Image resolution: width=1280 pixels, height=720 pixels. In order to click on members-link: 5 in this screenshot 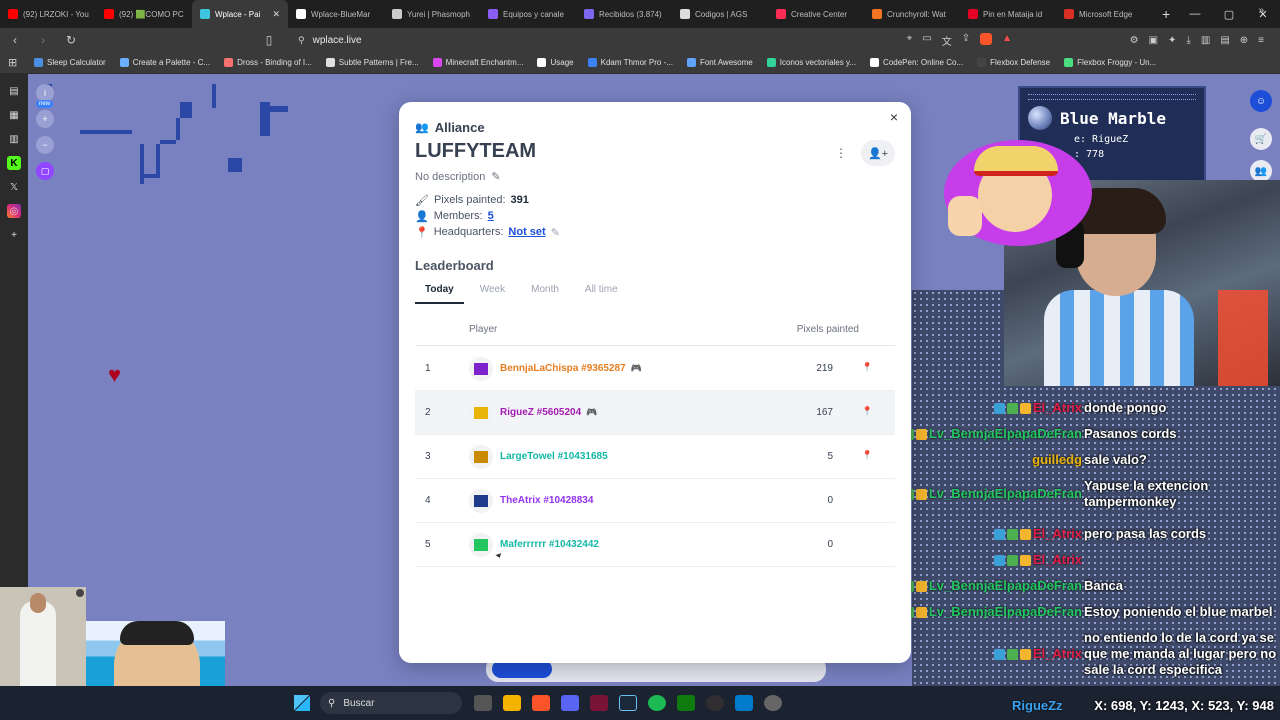, I will do `click(491, 216)`.